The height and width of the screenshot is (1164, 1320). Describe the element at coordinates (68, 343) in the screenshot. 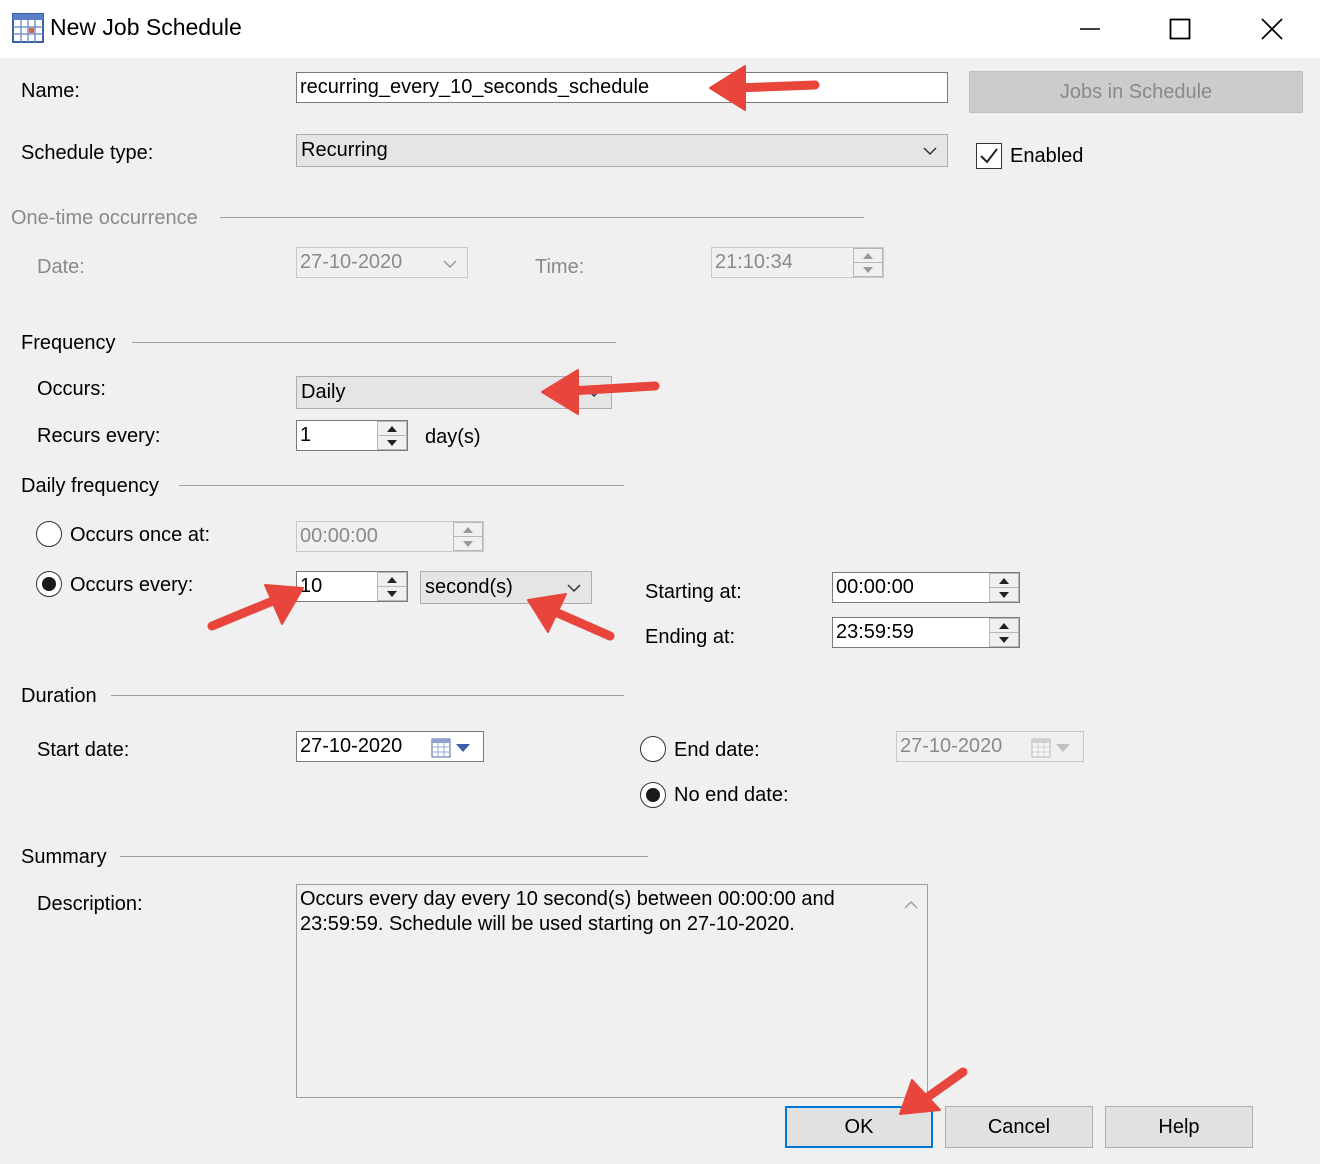

I see `frequency-header: Frequency` at that location.